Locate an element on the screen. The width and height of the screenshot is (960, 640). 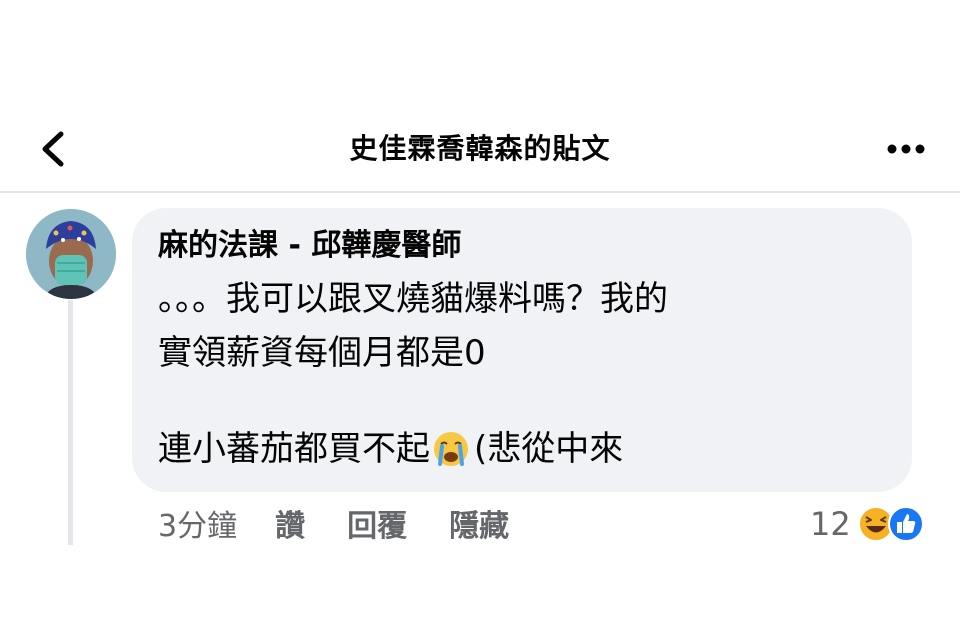
comment-text-segment: 連小蕃茄都買不起 is located at coordinates (294, 449).